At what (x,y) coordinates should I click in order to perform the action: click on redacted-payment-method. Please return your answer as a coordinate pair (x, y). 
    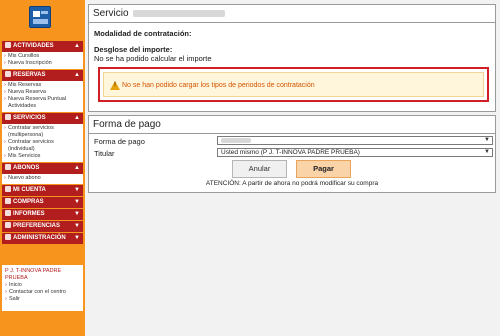
    Looking at the image, I should click on (236, 140).